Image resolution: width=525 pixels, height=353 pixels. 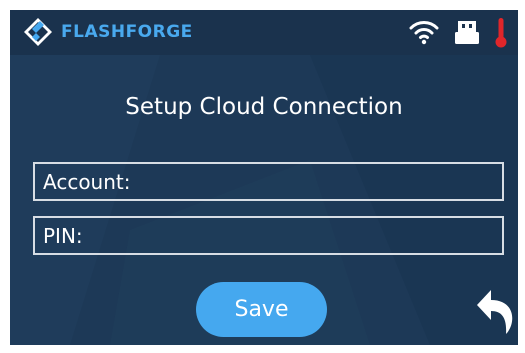 What do you see at coordinates (268, 235) in the screenshot?
I see `pin-field: PIN:` at bounding box center [268, 235].